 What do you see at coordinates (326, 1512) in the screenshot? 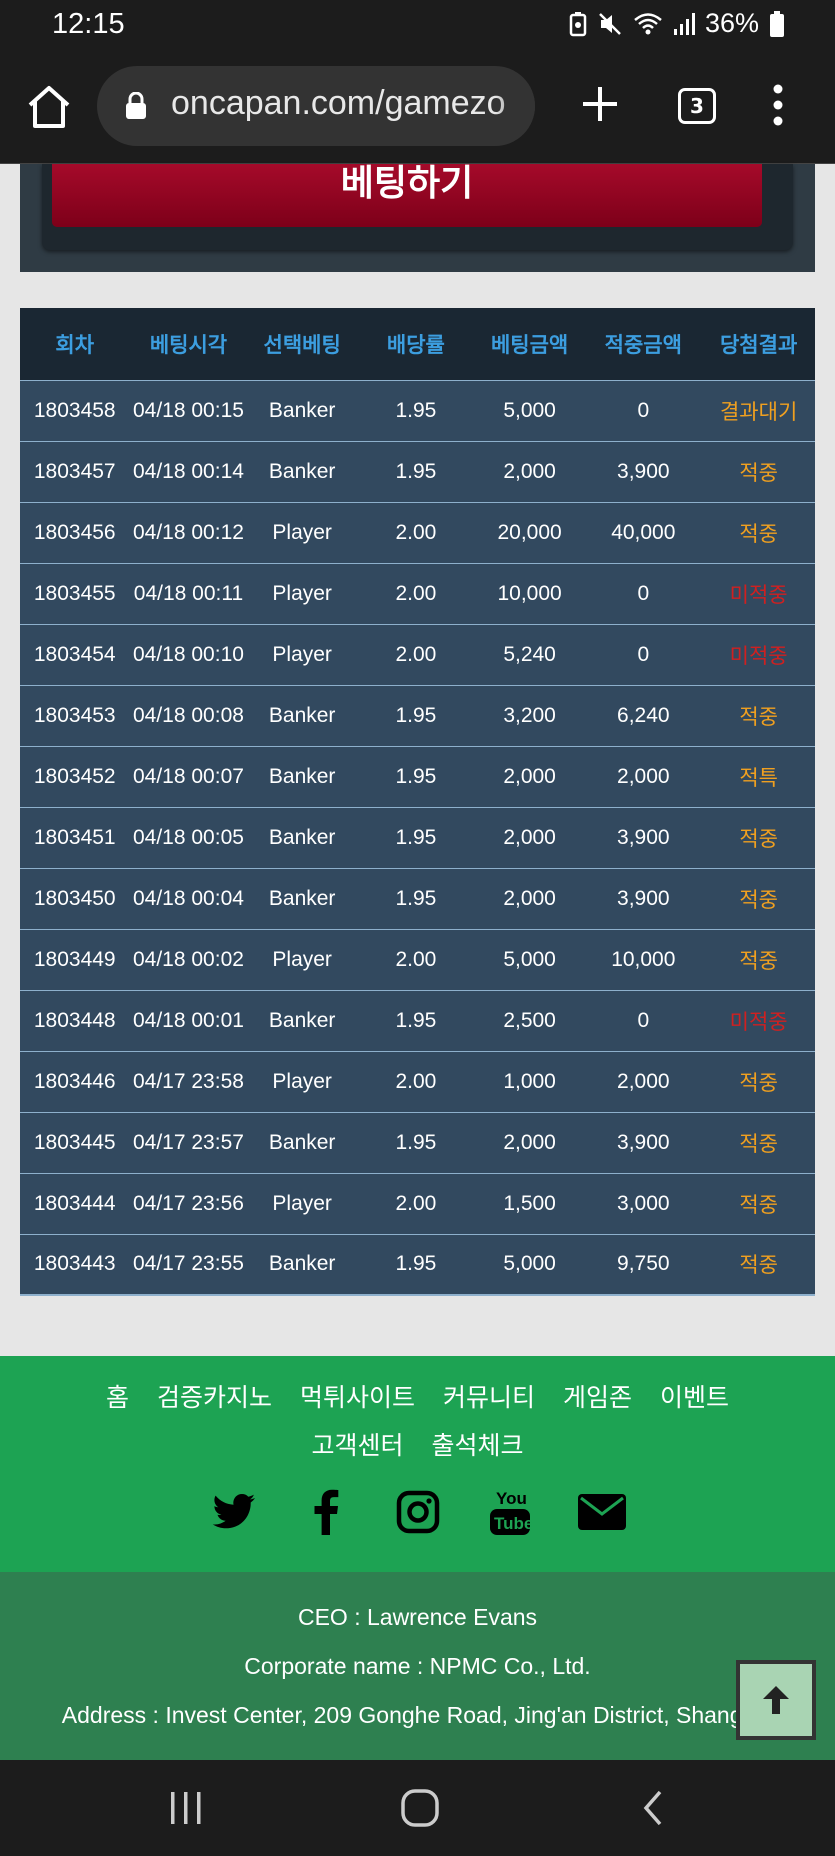
I see `facebook-icon` at bounding box center [326, 1512].